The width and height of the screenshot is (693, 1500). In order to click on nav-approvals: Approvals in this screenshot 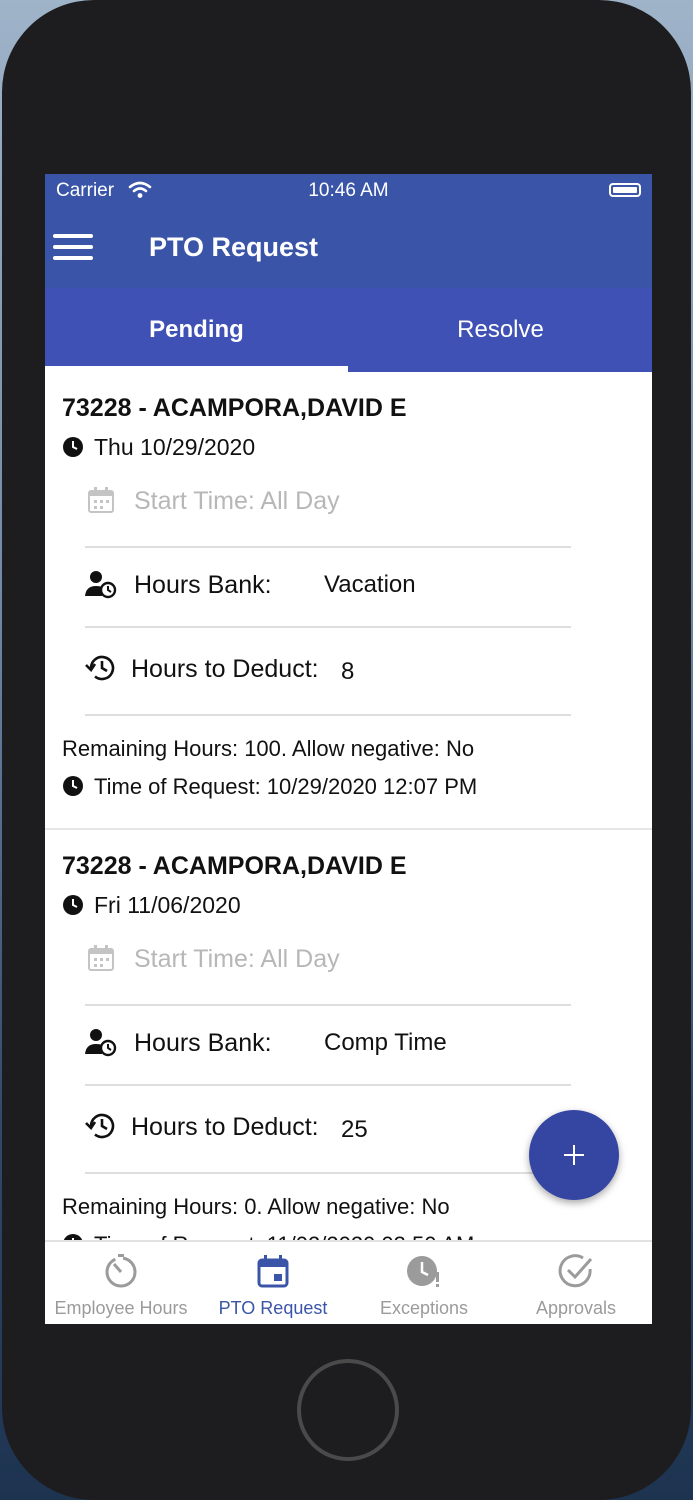, I will do `click(576, 1283)`.